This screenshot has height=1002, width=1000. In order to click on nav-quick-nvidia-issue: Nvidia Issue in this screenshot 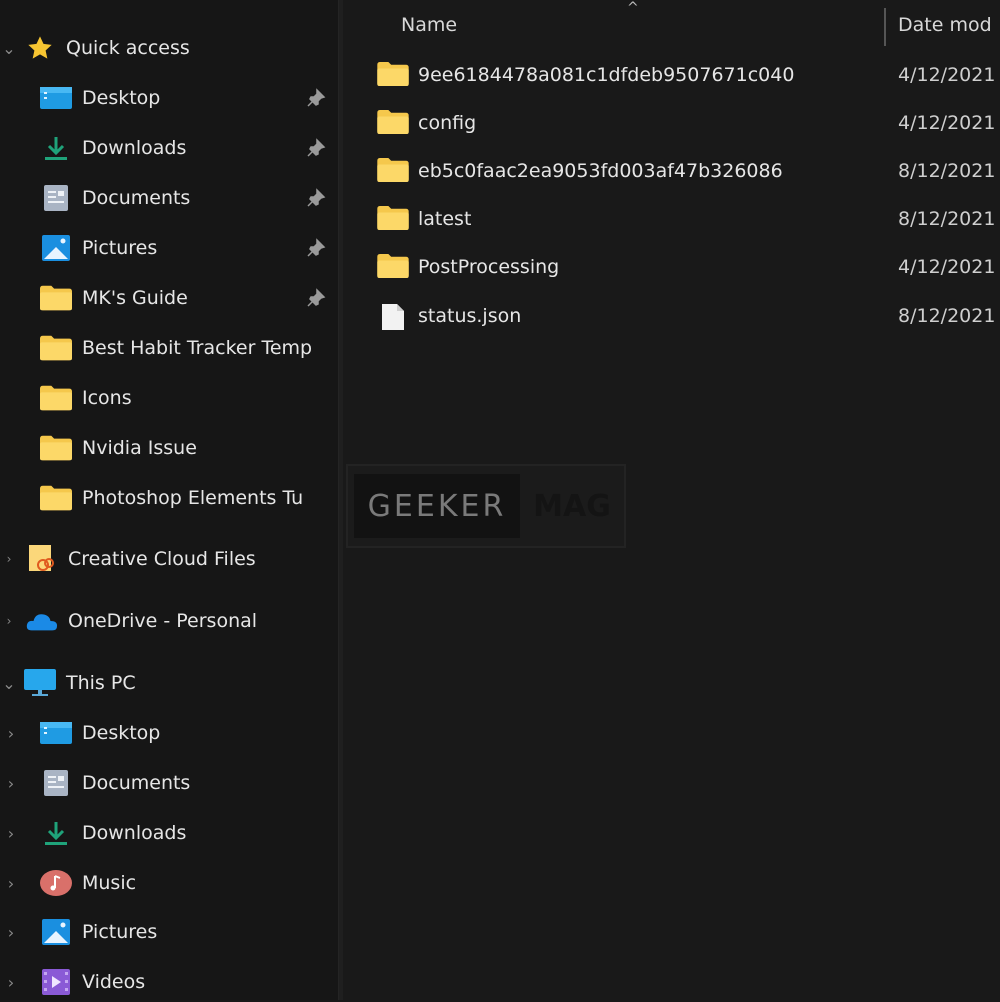, I will do `click(169, 448)`.